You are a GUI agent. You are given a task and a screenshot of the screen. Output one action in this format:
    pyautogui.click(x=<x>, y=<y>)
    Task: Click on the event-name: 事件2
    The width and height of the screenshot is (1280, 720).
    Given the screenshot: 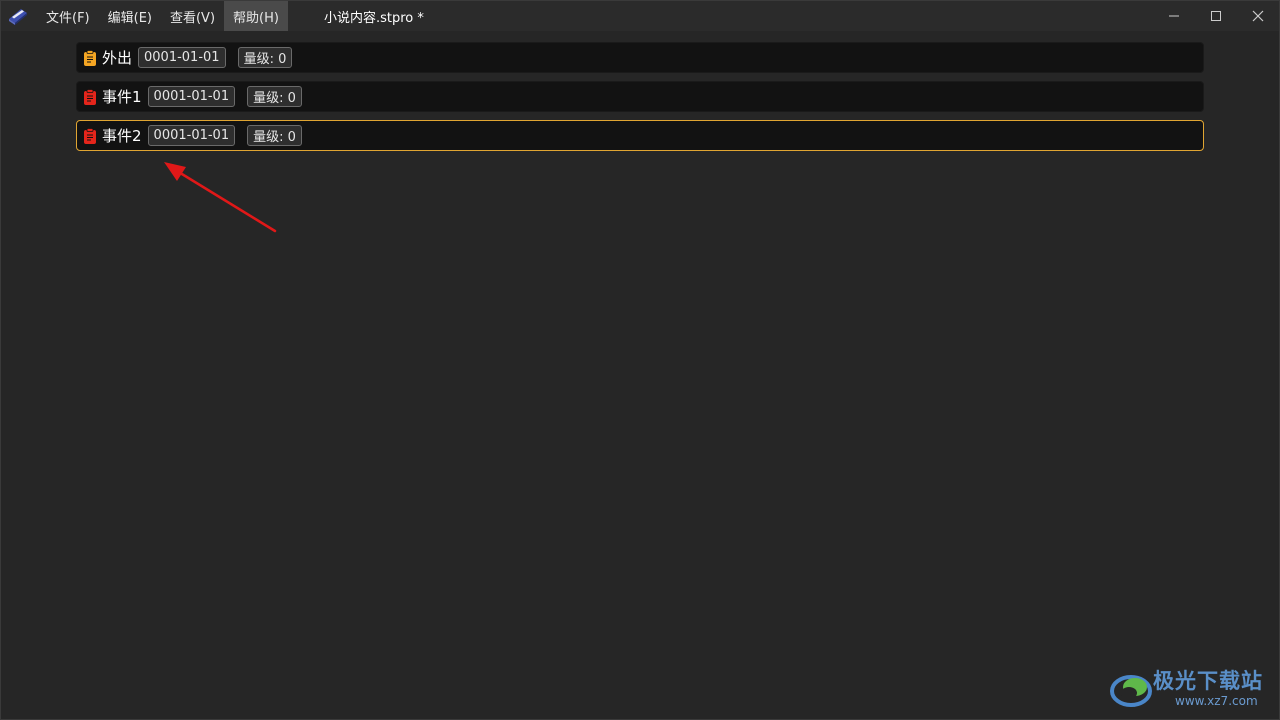 What is the action you would take?
    pyautogui.click(x=122, y=136)
    